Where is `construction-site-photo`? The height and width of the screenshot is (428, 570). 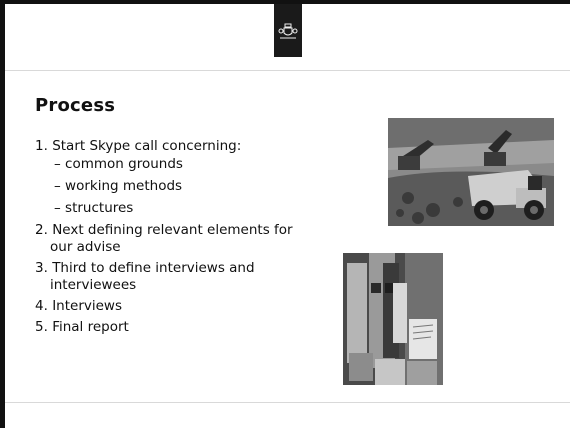 construction-site-photo is located at coordinates (471, 172).